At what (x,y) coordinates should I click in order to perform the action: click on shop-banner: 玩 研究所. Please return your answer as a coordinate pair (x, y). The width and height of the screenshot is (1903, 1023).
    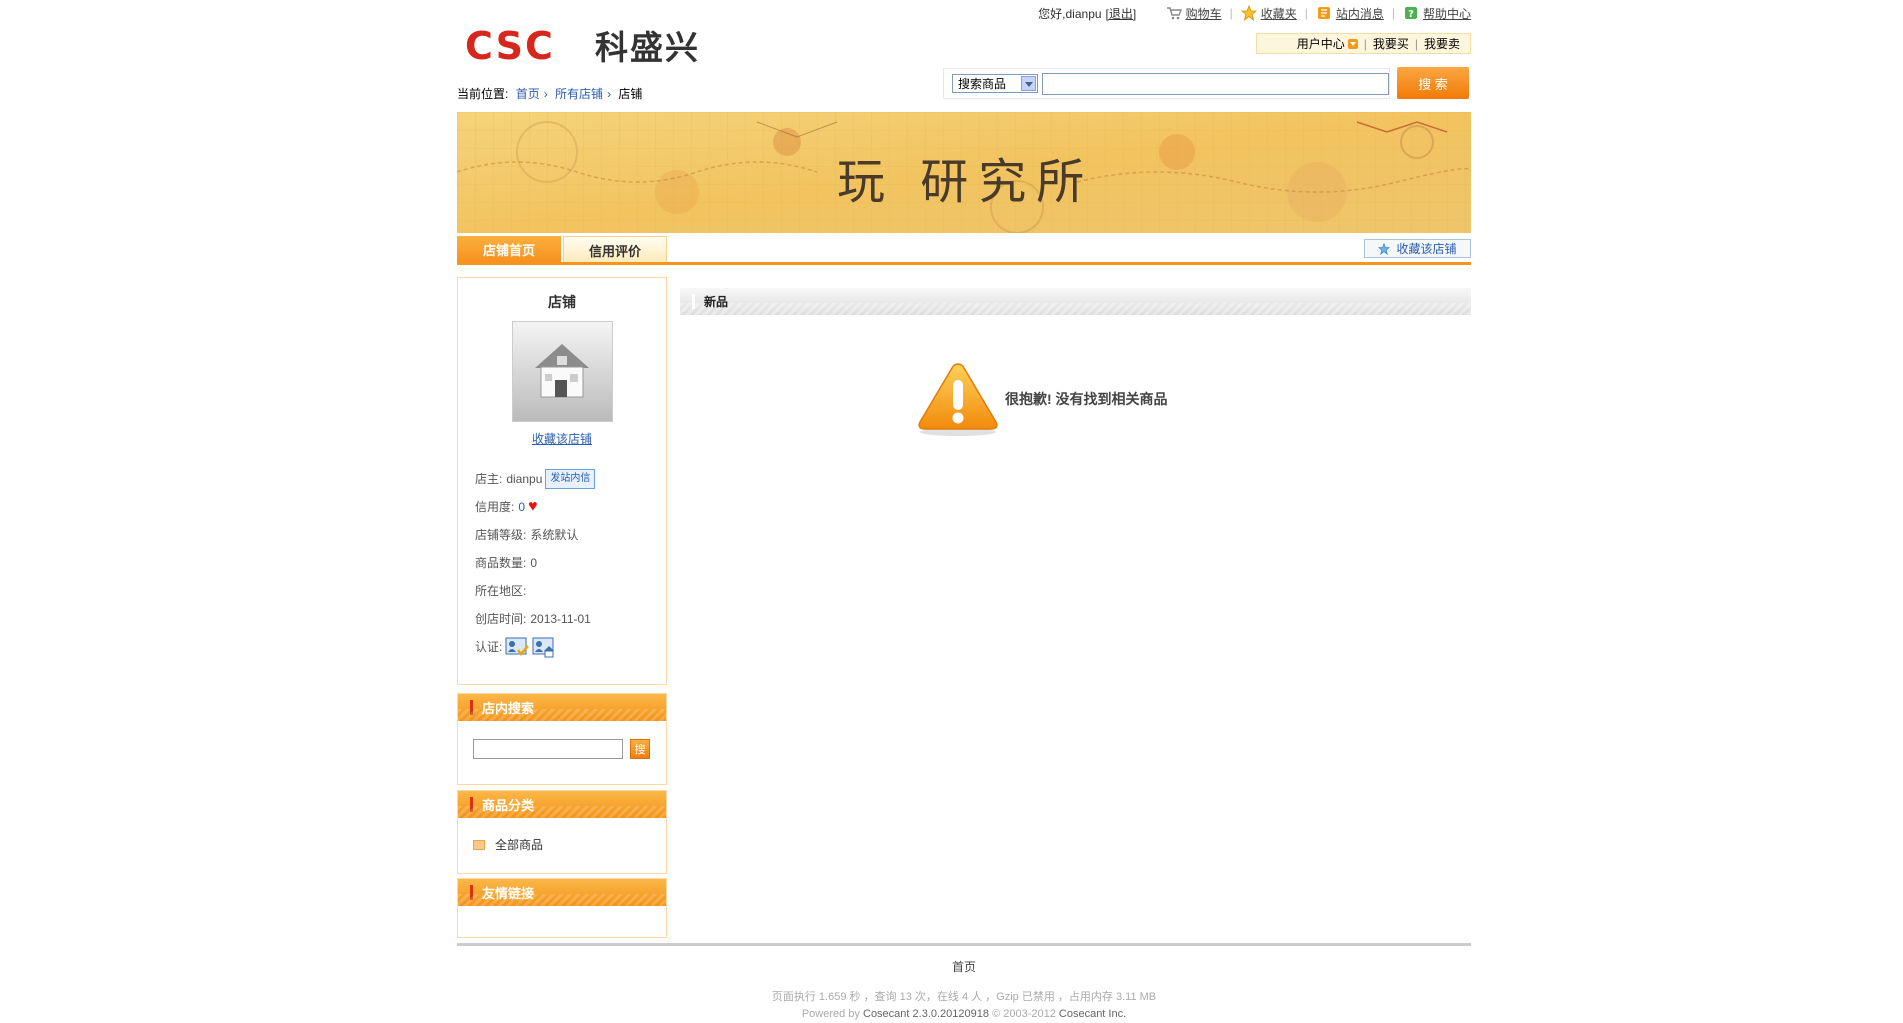
    Looking at the image, I should click on (964, 172).